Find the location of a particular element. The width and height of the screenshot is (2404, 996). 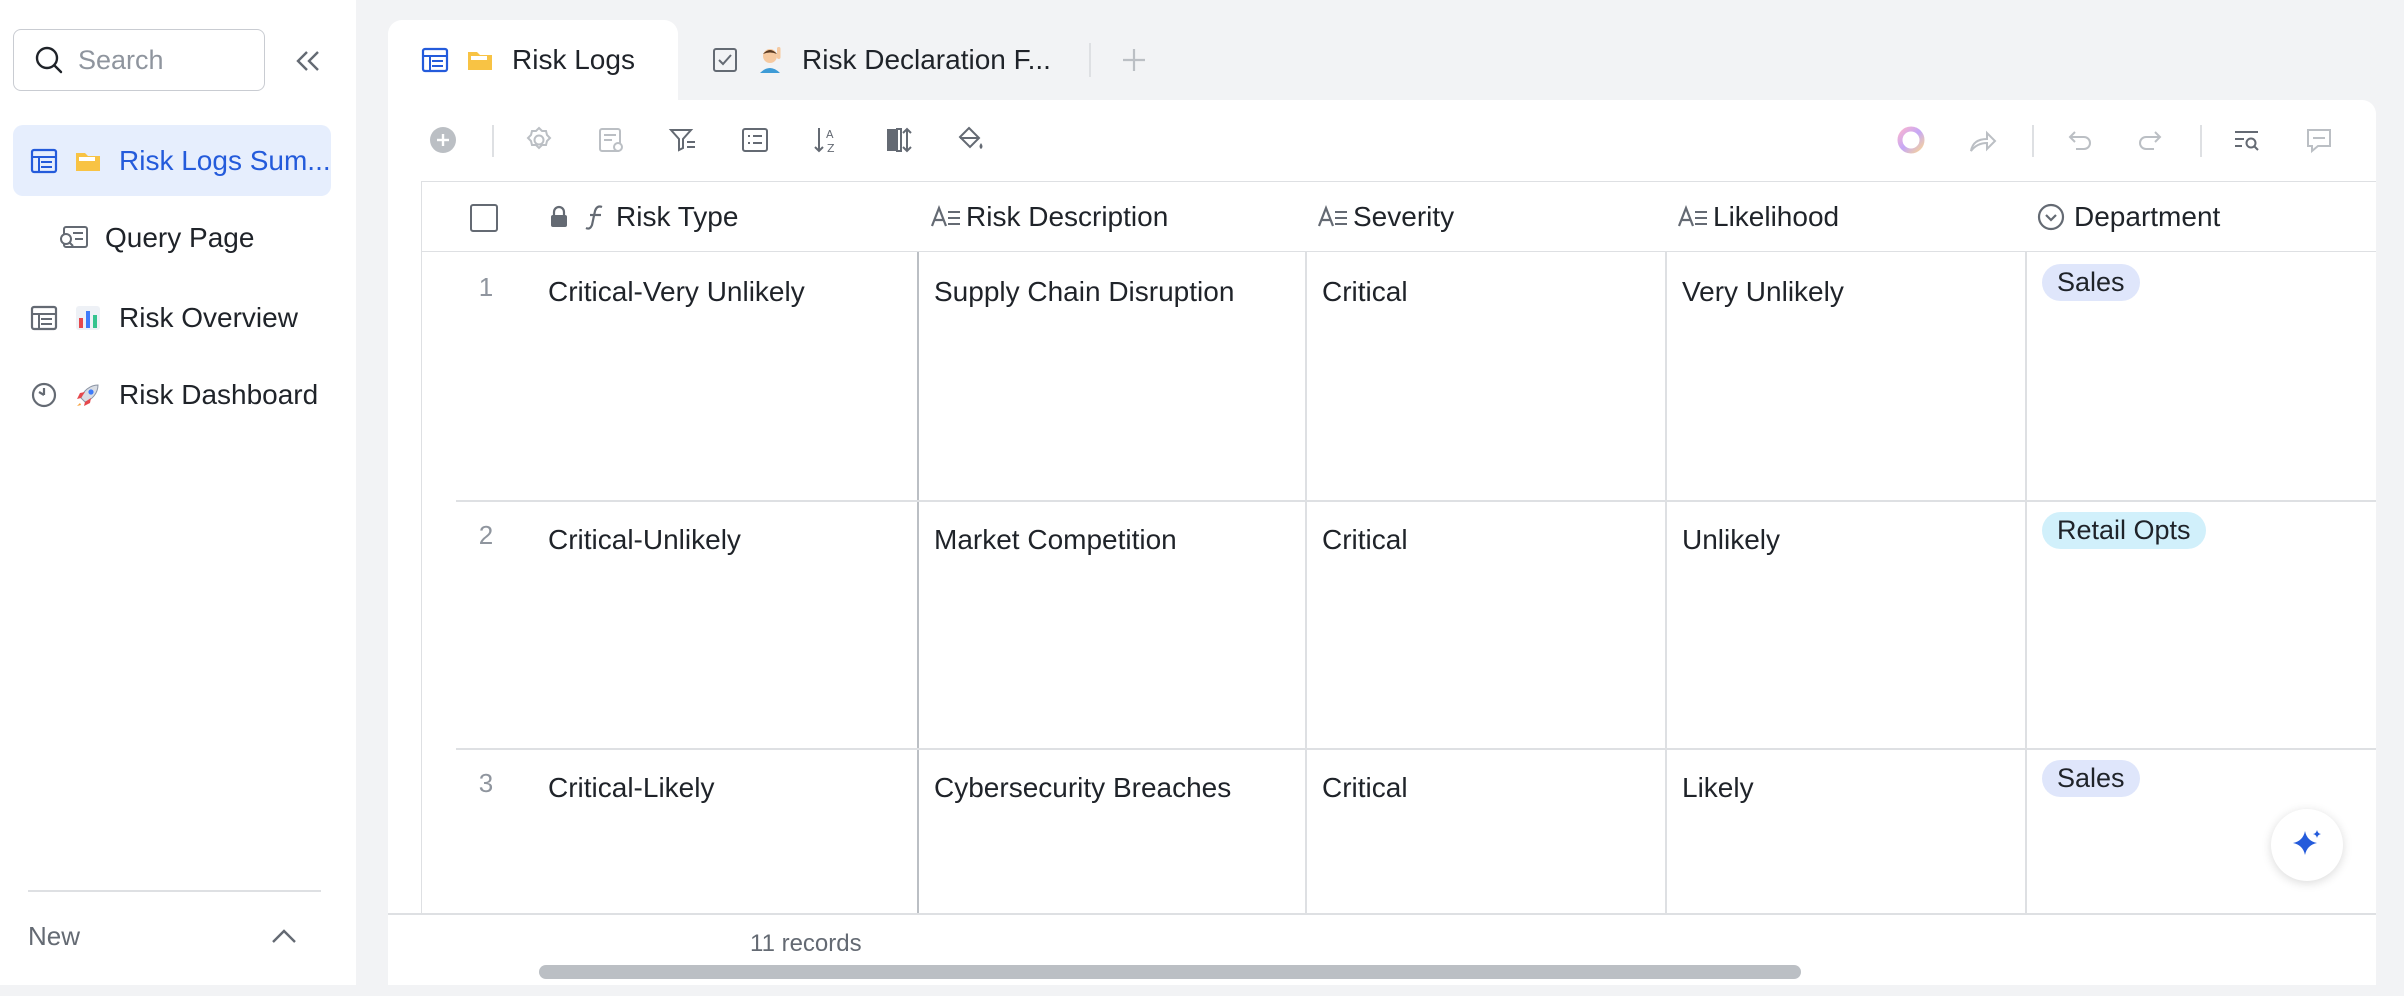

row-height-button is located at coordinates (899, 140).